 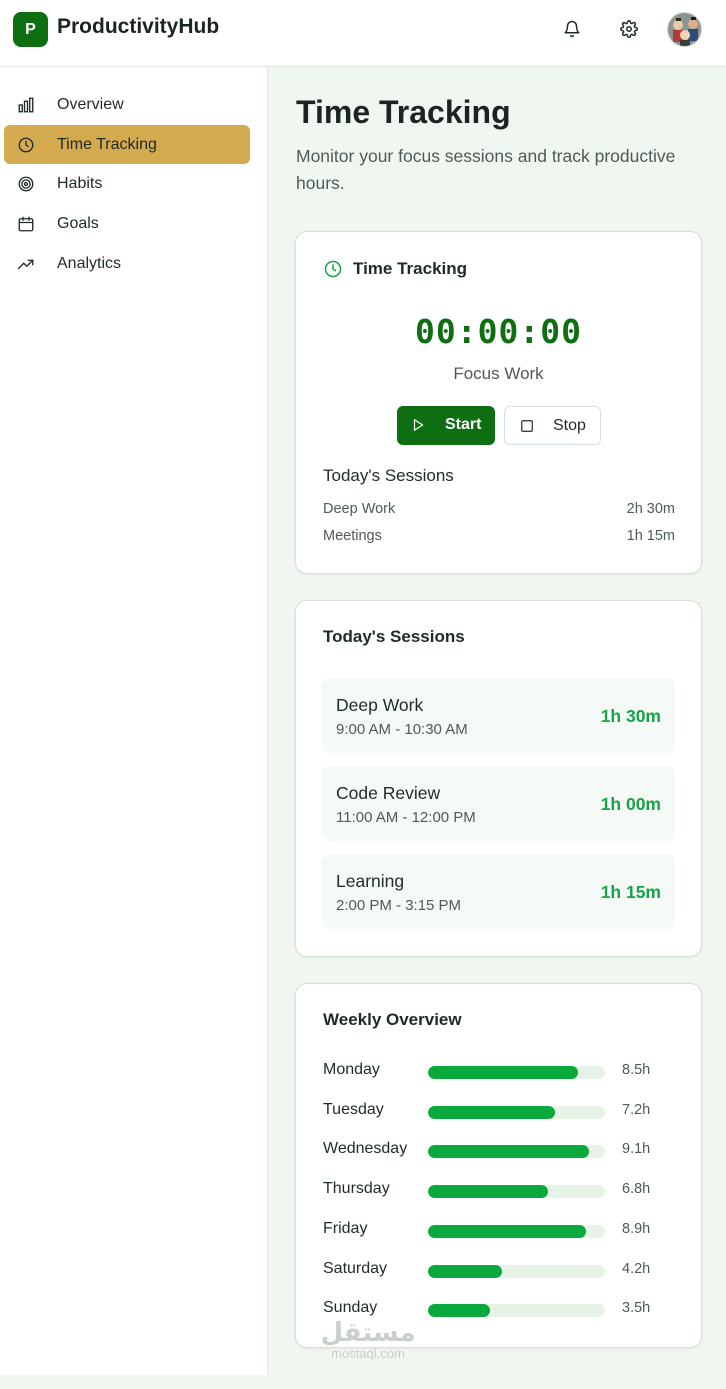 What do you see at coordinates (368, 1332) in the screenshot?
I see `watermark-arabic: مستقل` at bounding box center [368, 1332].